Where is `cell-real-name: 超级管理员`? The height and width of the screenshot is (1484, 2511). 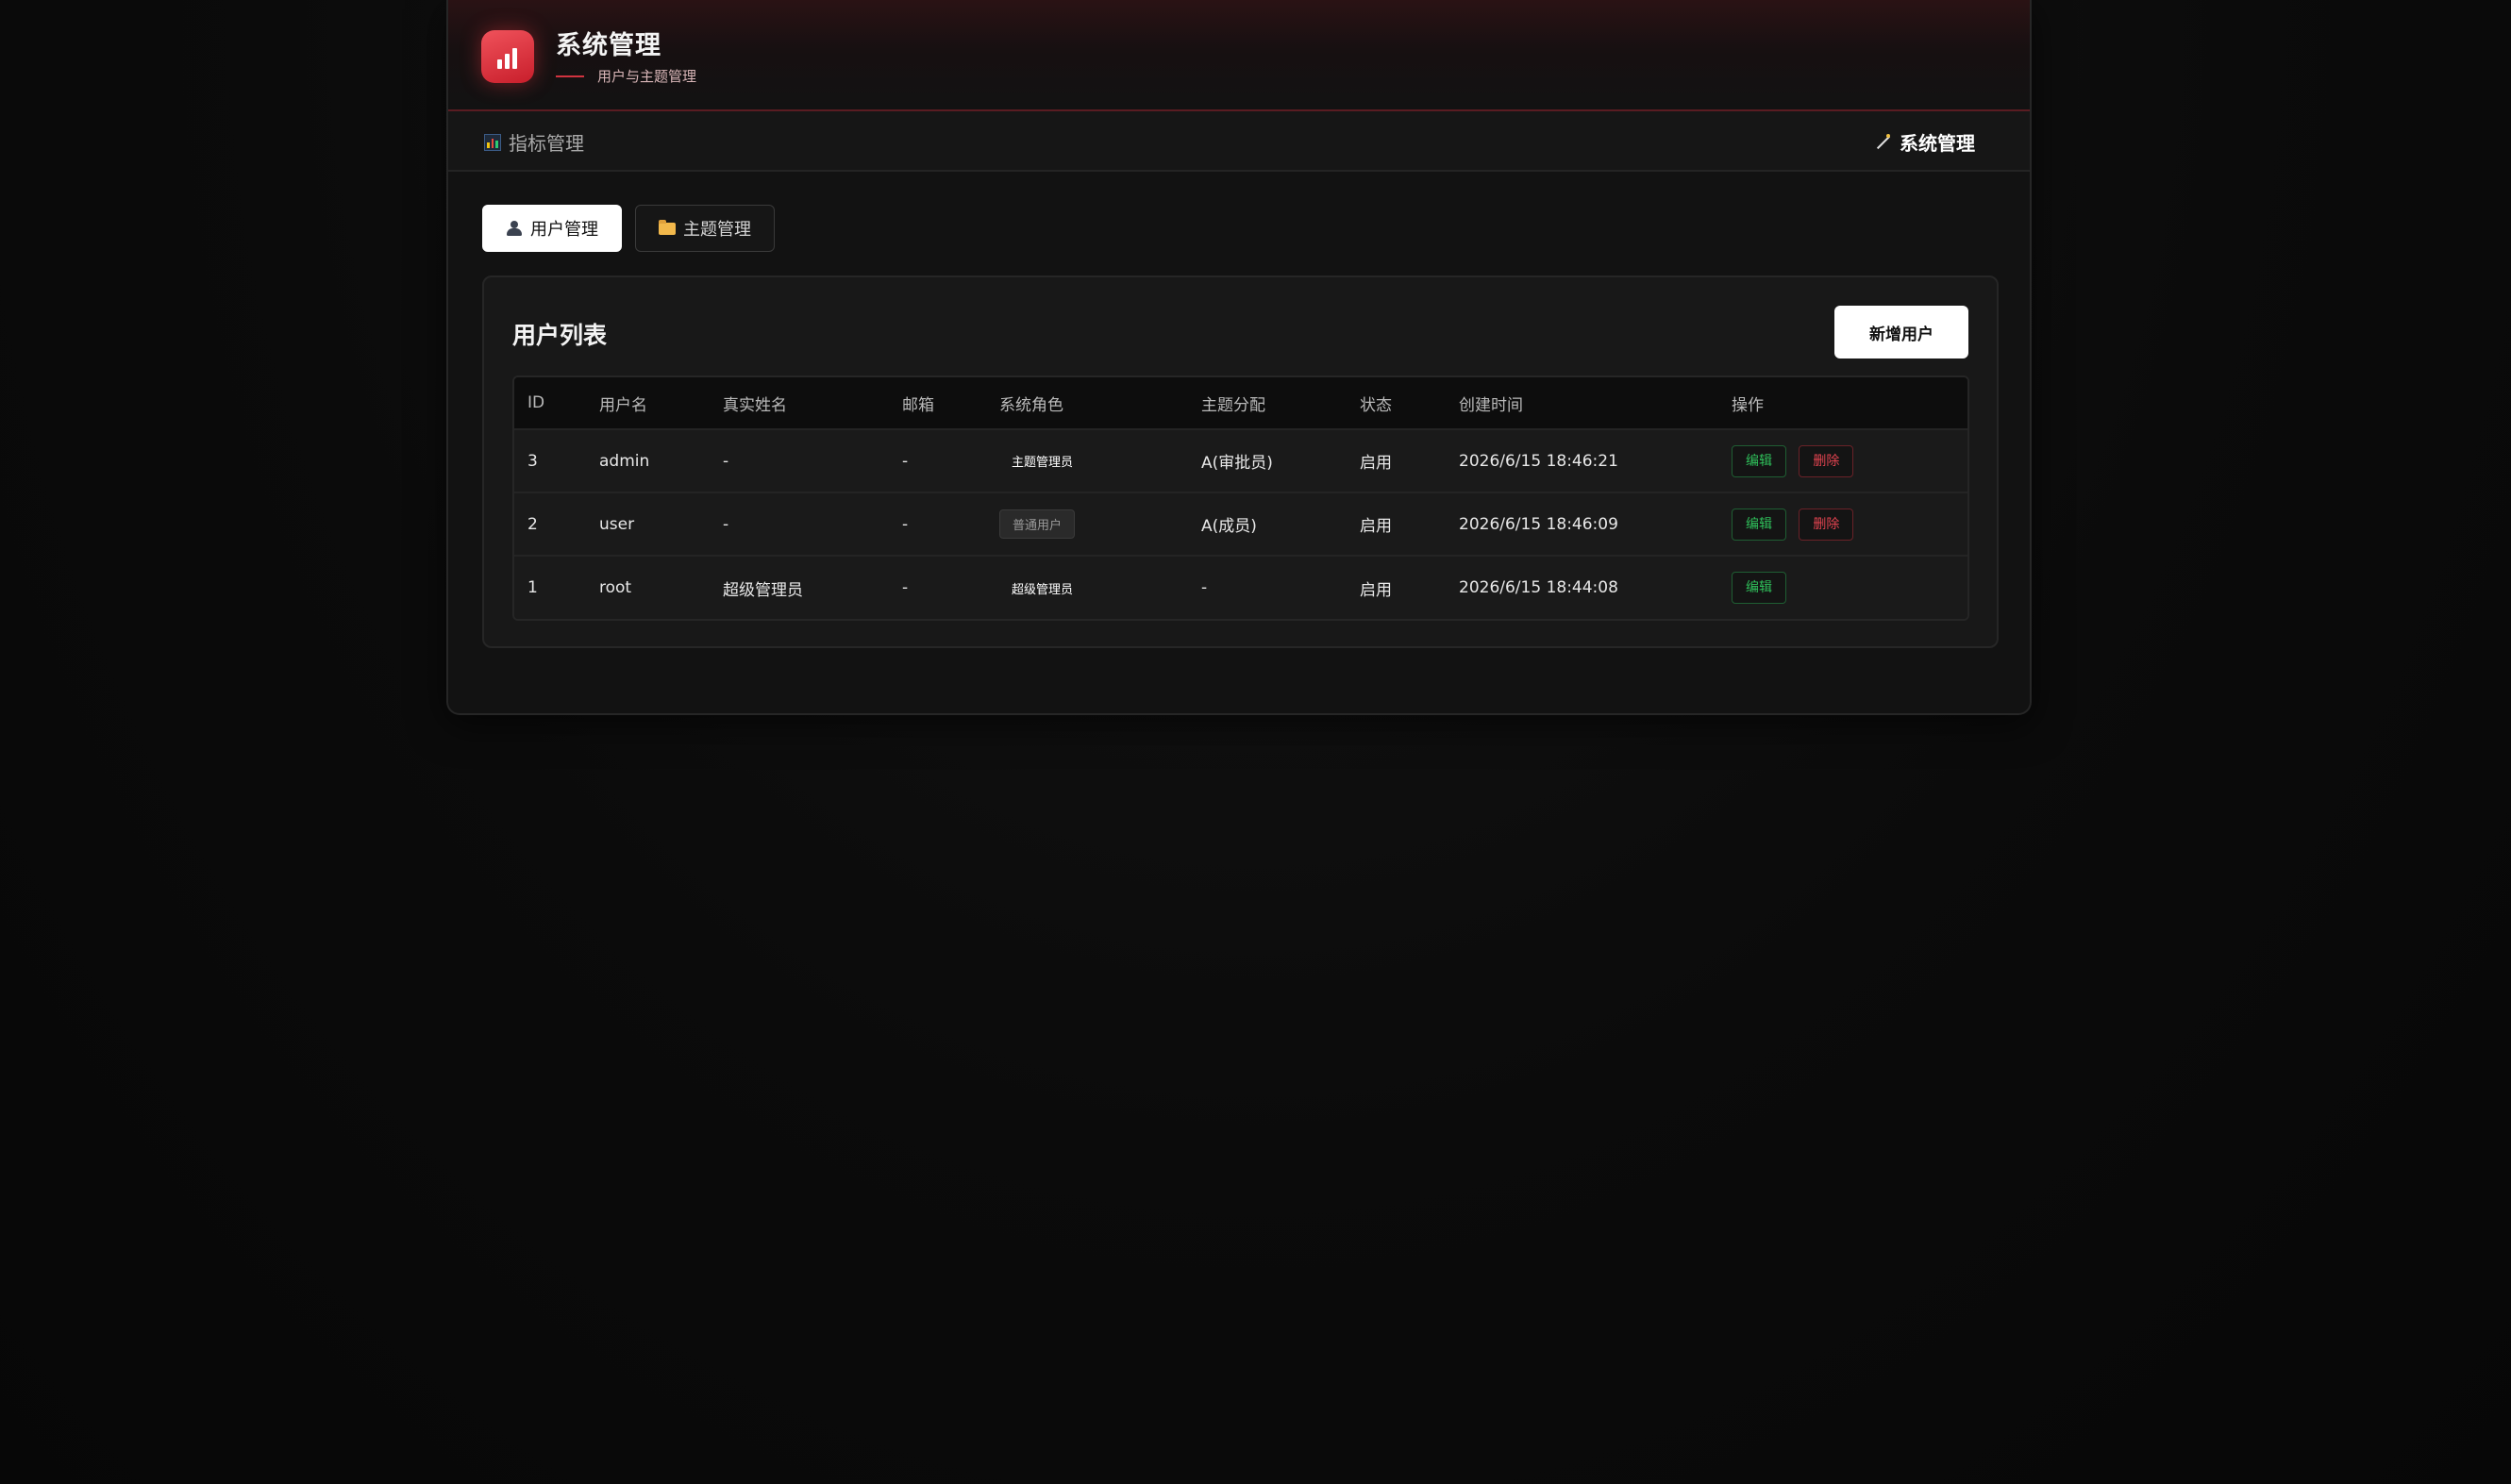 cell-real-name: 超级管理员 is located at coordinates (763, 590).